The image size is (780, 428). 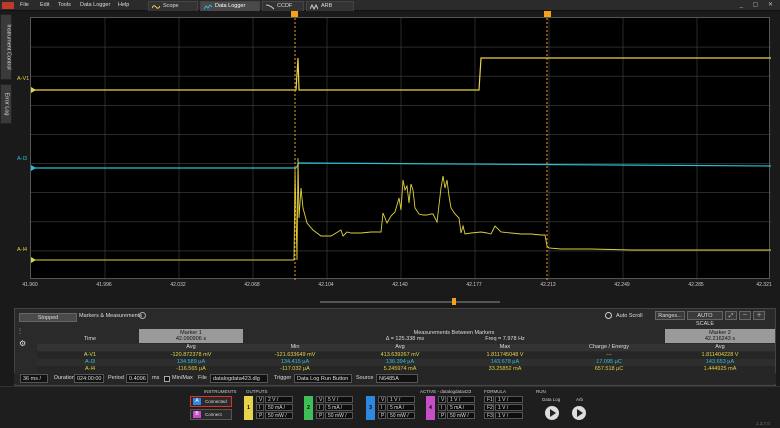 What do you see at coordinates (552, 413) in the screenshot?
I see `run-data-log-button` at bounding box center [552, 413].